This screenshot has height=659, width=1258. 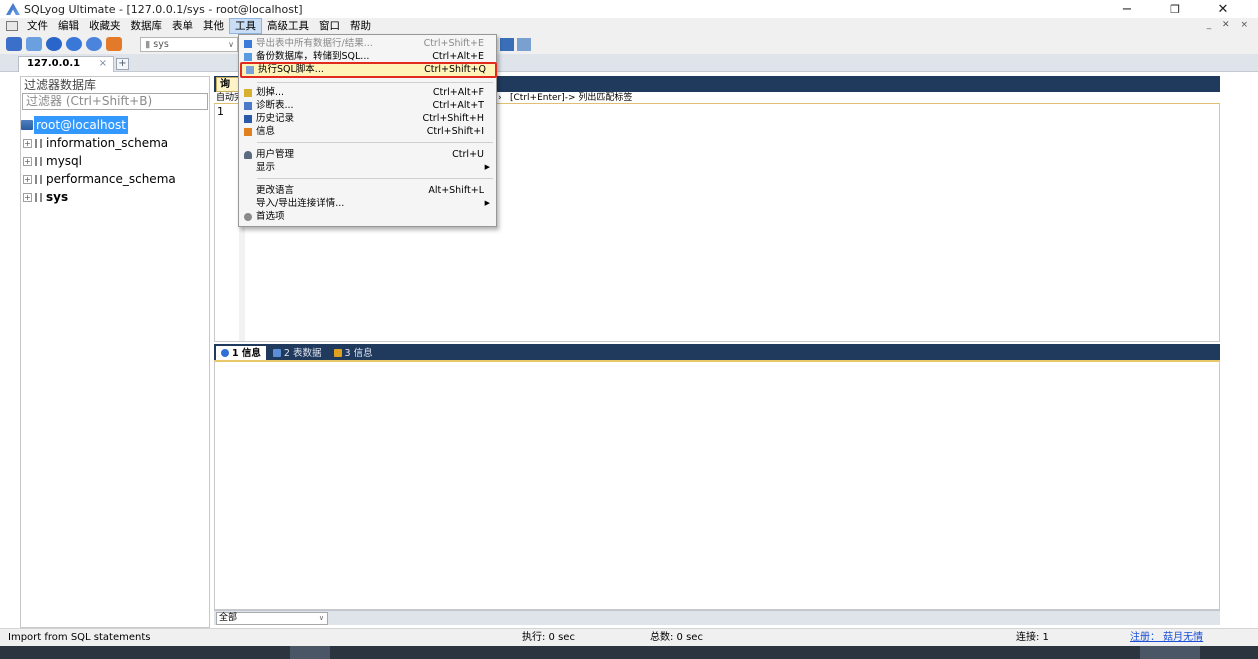 I want to click on menu-item-diagnose-table: 诊断表... Ctrl+Alt+T, so click(x=367, y=105).